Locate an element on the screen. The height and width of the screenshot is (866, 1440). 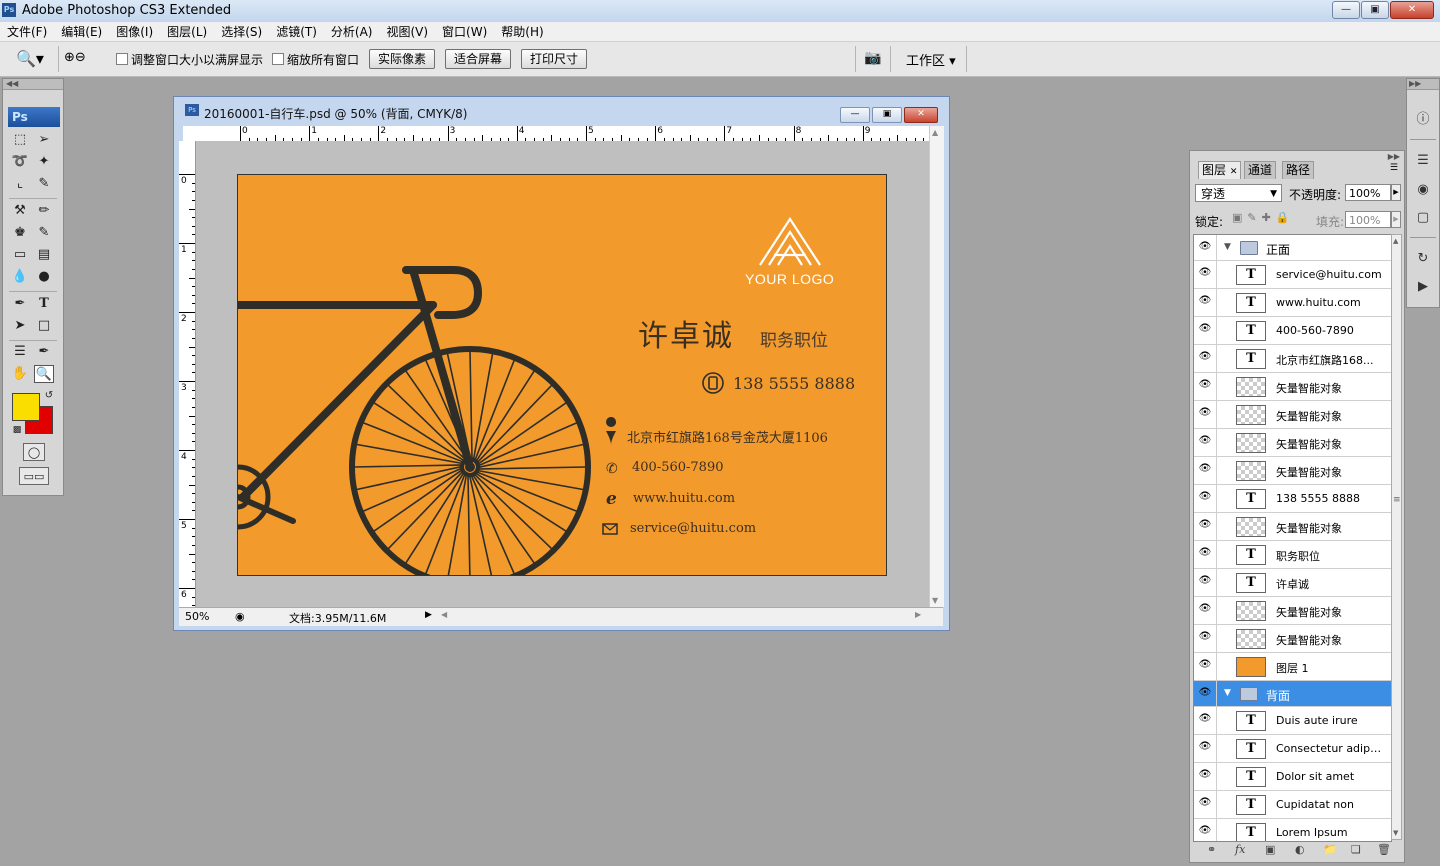
default-colors-icon: ▩ is located at coordinates (17, 430).